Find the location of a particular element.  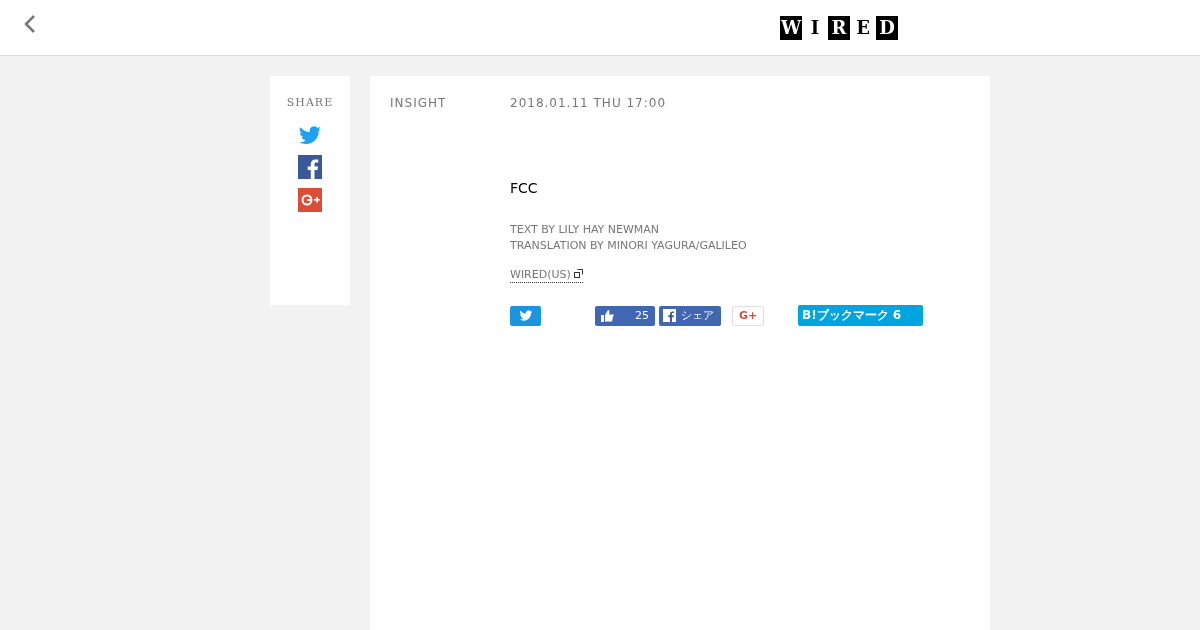

article-title: FCC is located at coordinates (524, 188).